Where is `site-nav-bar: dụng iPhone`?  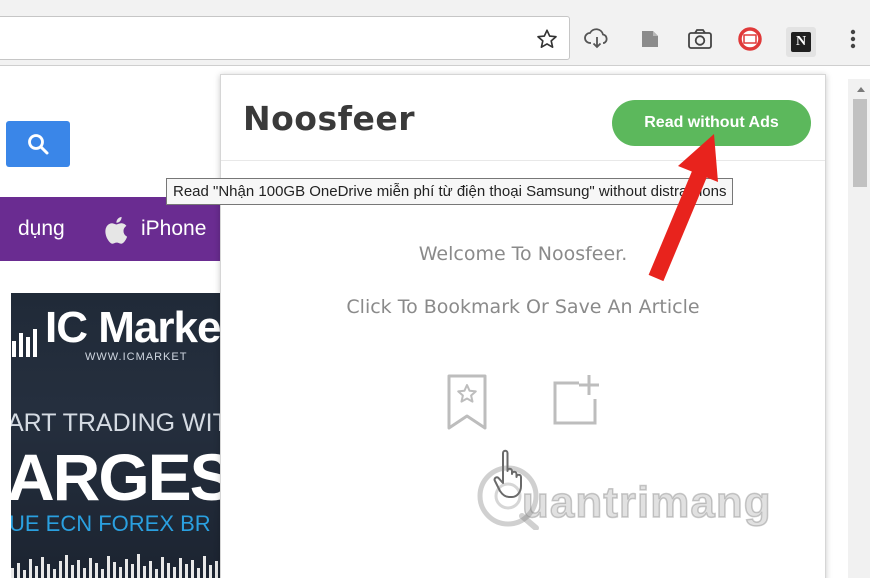 site-nav-bar: dụng iPhone is located at coordinates (111, 229).